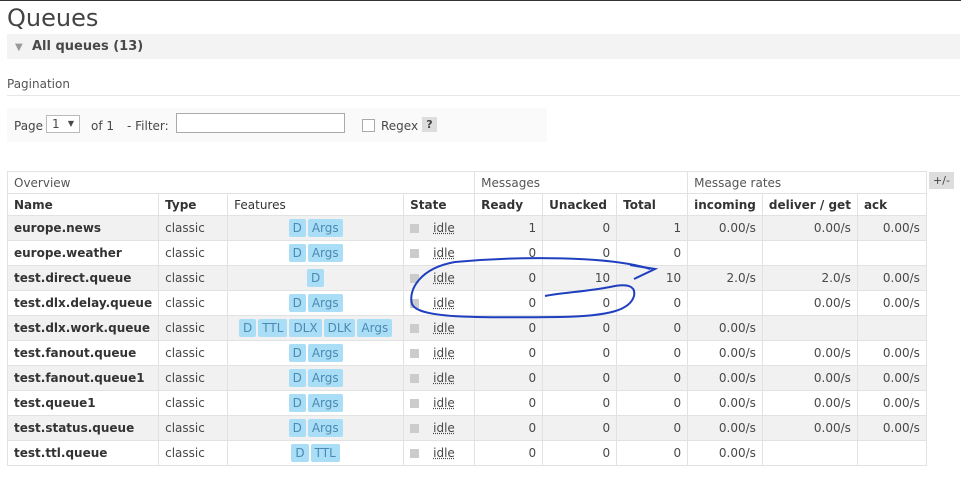 The width and height of the screenshot is (961, 489). I want to click on pagination-bar: Page 1 ▼ of 1 - Filter: Regex ?, so click(277, 125).